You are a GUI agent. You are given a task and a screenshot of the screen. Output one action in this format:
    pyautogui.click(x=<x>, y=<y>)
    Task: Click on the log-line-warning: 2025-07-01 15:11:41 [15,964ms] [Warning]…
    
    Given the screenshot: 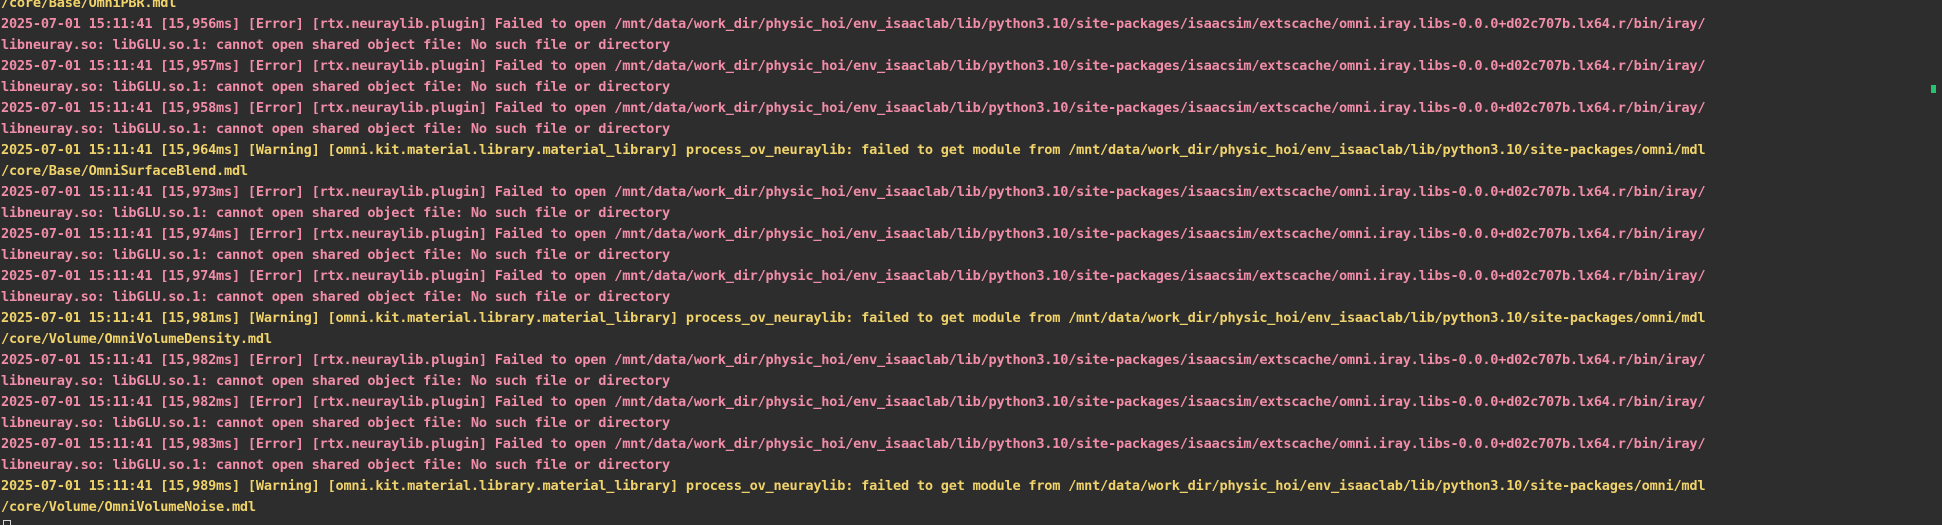 What is the action you would take?
    pyautogui.click(x=853, y=150)
    